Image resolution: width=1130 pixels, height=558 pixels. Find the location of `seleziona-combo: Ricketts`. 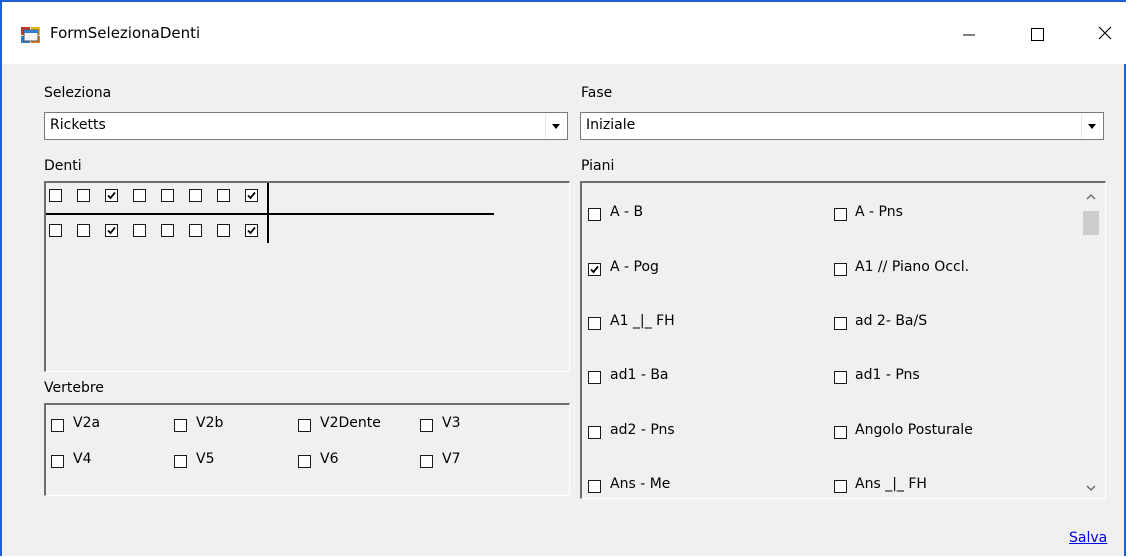

seleziona-combo: Ricketts is located at coordinates (306, 126).